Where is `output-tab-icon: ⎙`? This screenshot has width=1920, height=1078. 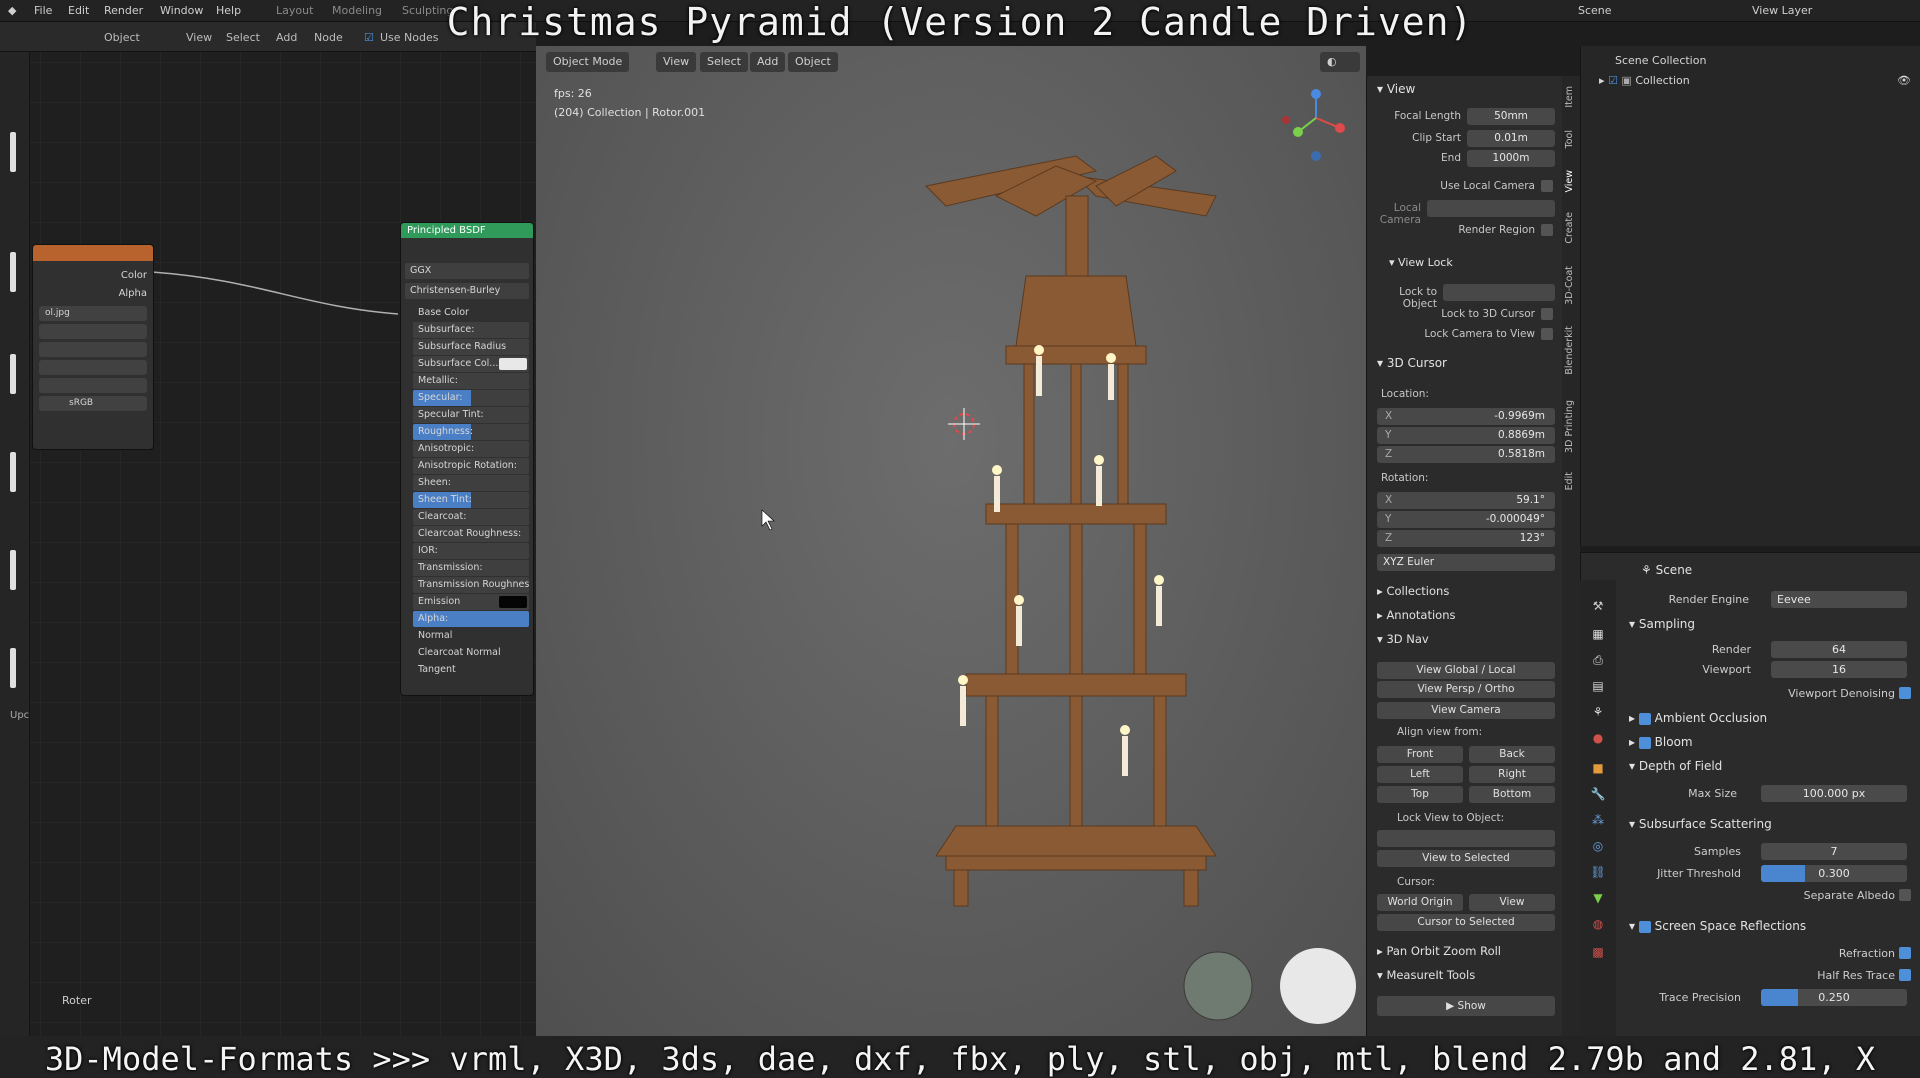
output-tab-icon: ⎙ is located at coordinates (1598, 660).